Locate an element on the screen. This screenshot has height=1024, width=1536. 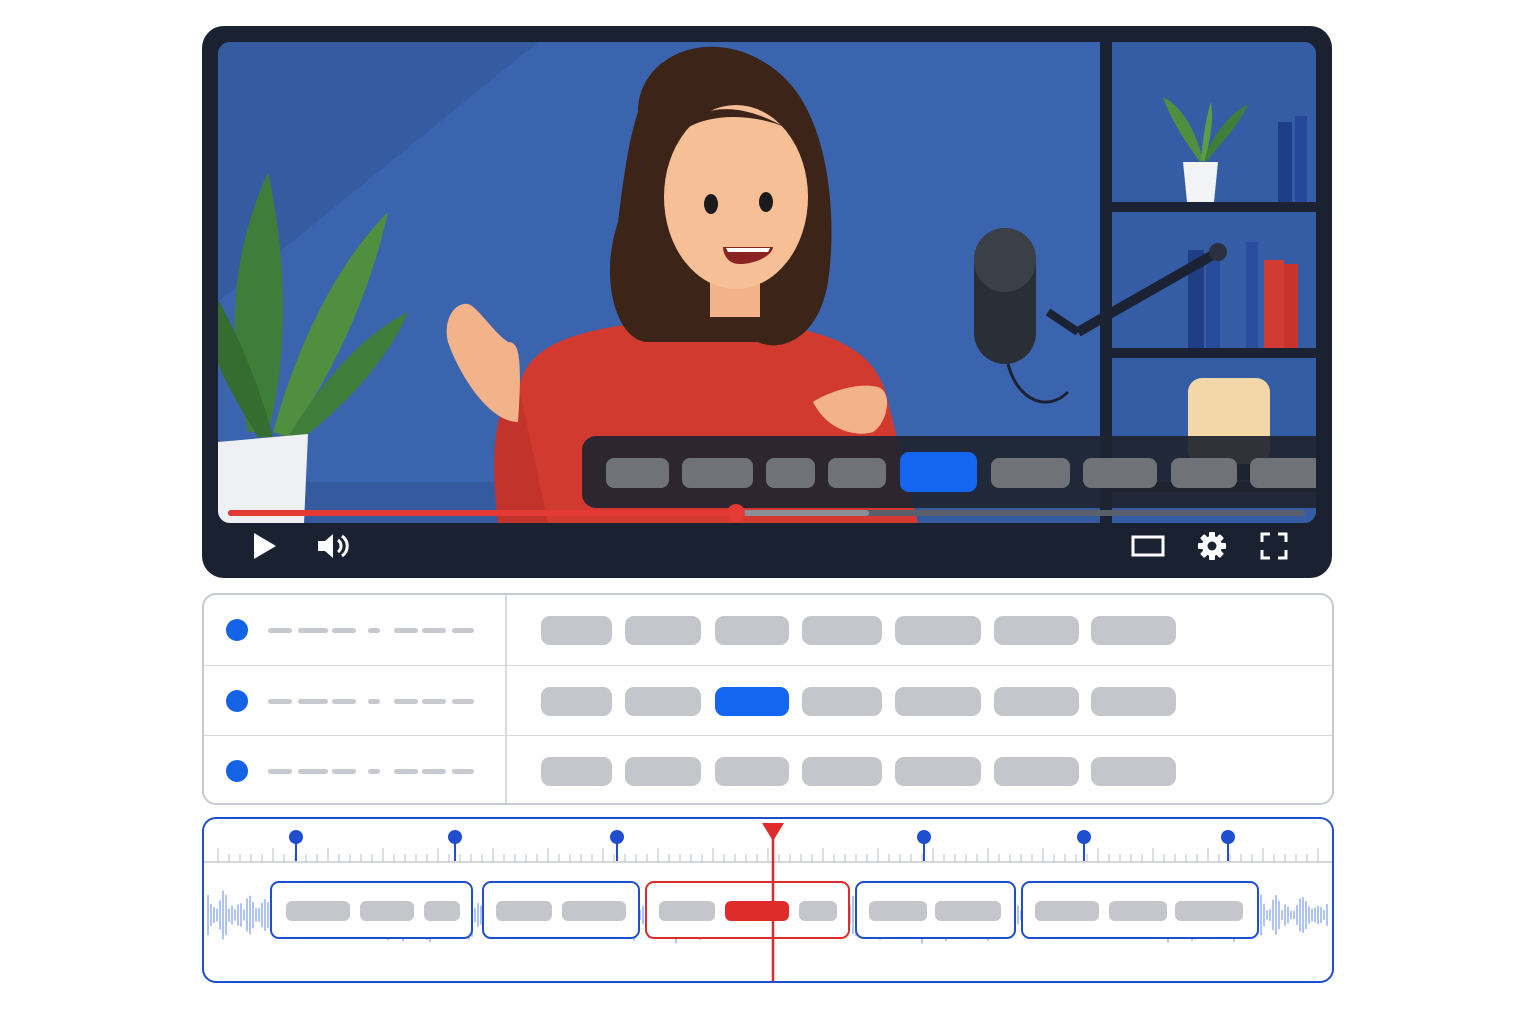
theater-mode-button is located at coordinates (1148, 546).